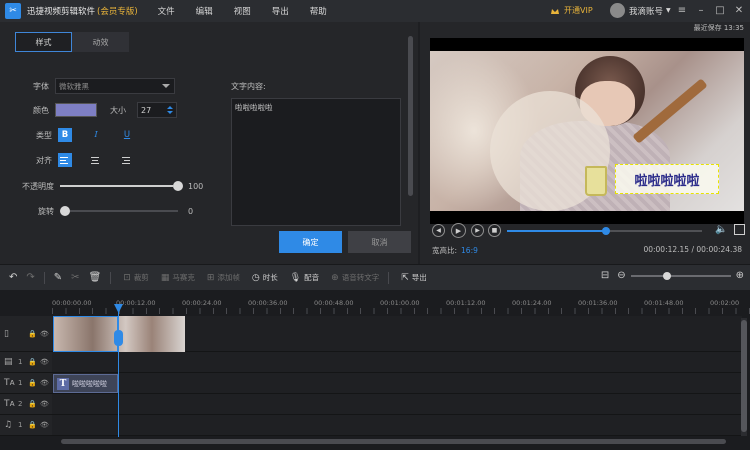 This screenshot has width=750, height=450. What do you see at coordinates (318, 11) in the screenshot?
I see `menu-help: 帮助` at bounding box center [318, 11].